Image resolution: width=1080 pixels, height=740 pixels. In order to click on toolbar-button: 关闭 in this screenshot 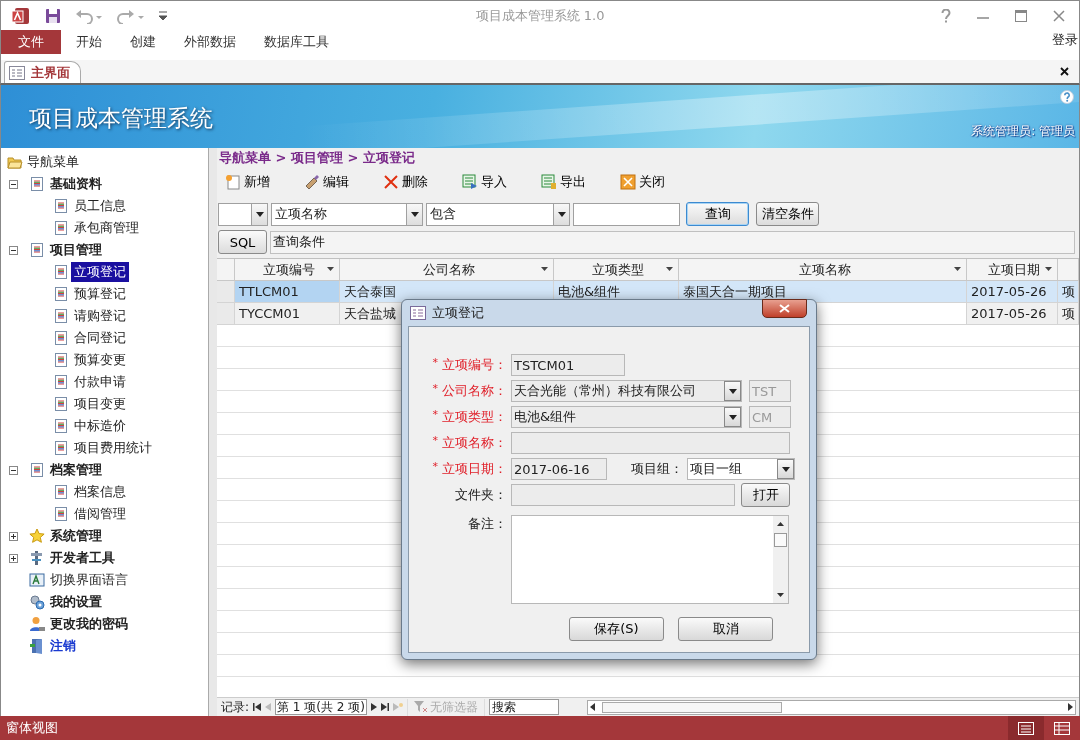, I will do `click(642, 182)`.